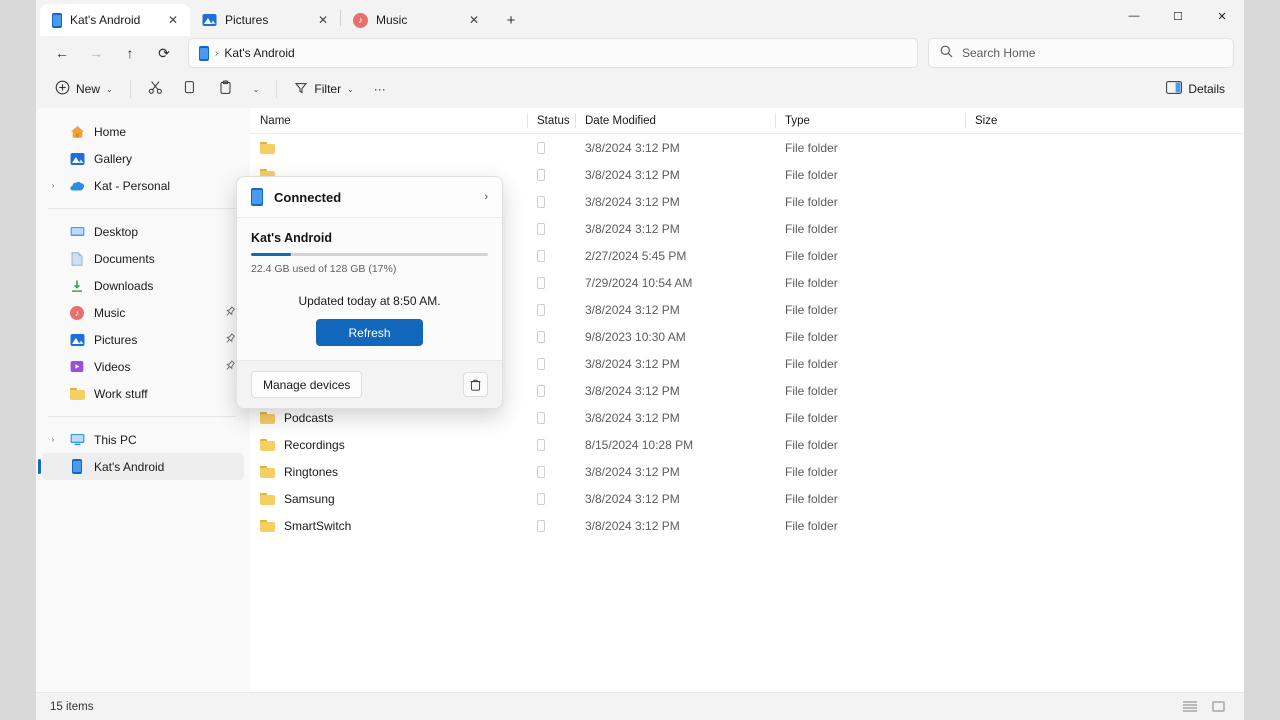 This screenshot has width=1280, height=720. I want to click on refresh-button: Refresh, so click(369, 332).